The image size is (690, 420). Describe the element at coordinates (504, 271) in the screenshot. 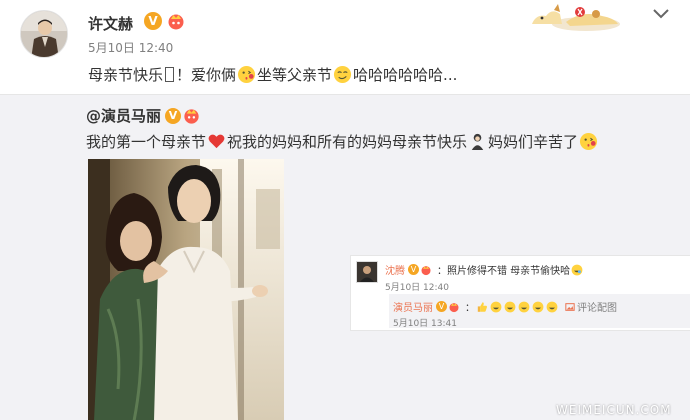

I see `comment-text: ：照片修得不错 母亲节偷快哈` at that location.